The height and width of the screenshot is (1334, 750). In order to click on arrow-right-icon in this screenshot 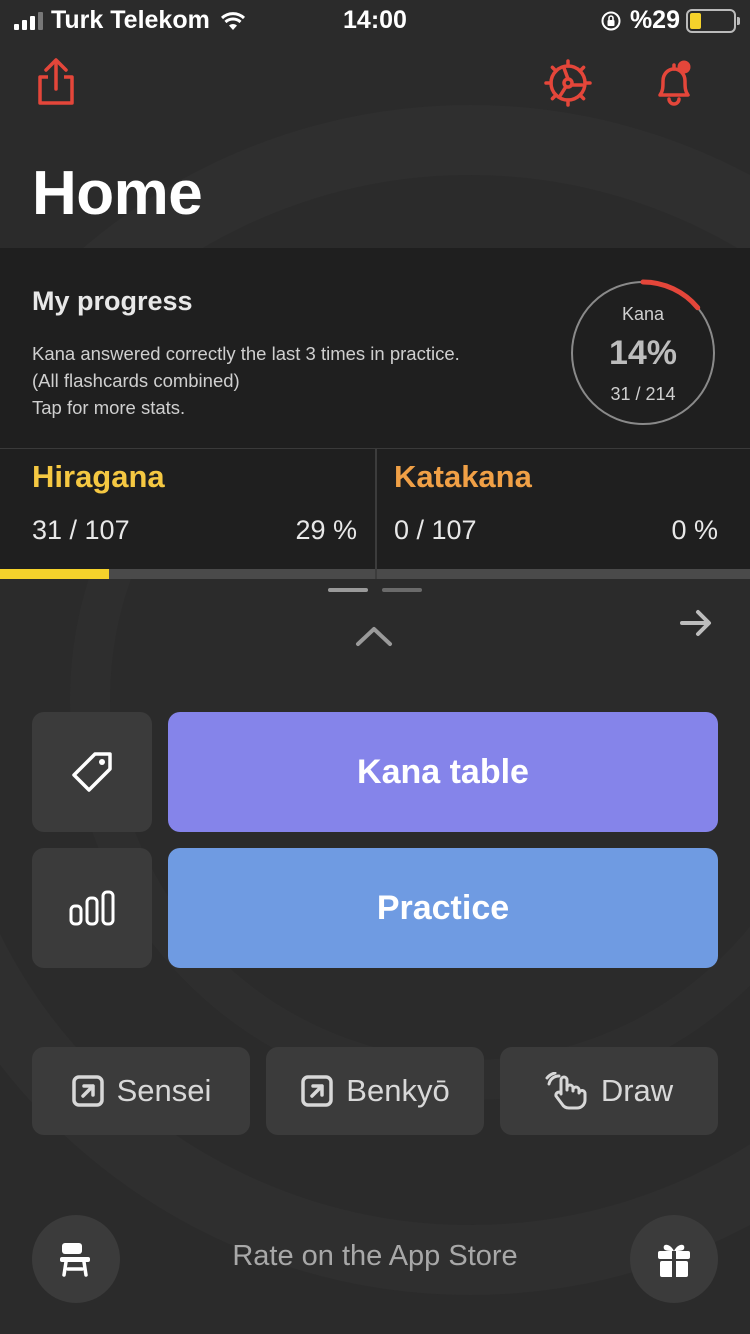, I will do `click(696, 623)`.